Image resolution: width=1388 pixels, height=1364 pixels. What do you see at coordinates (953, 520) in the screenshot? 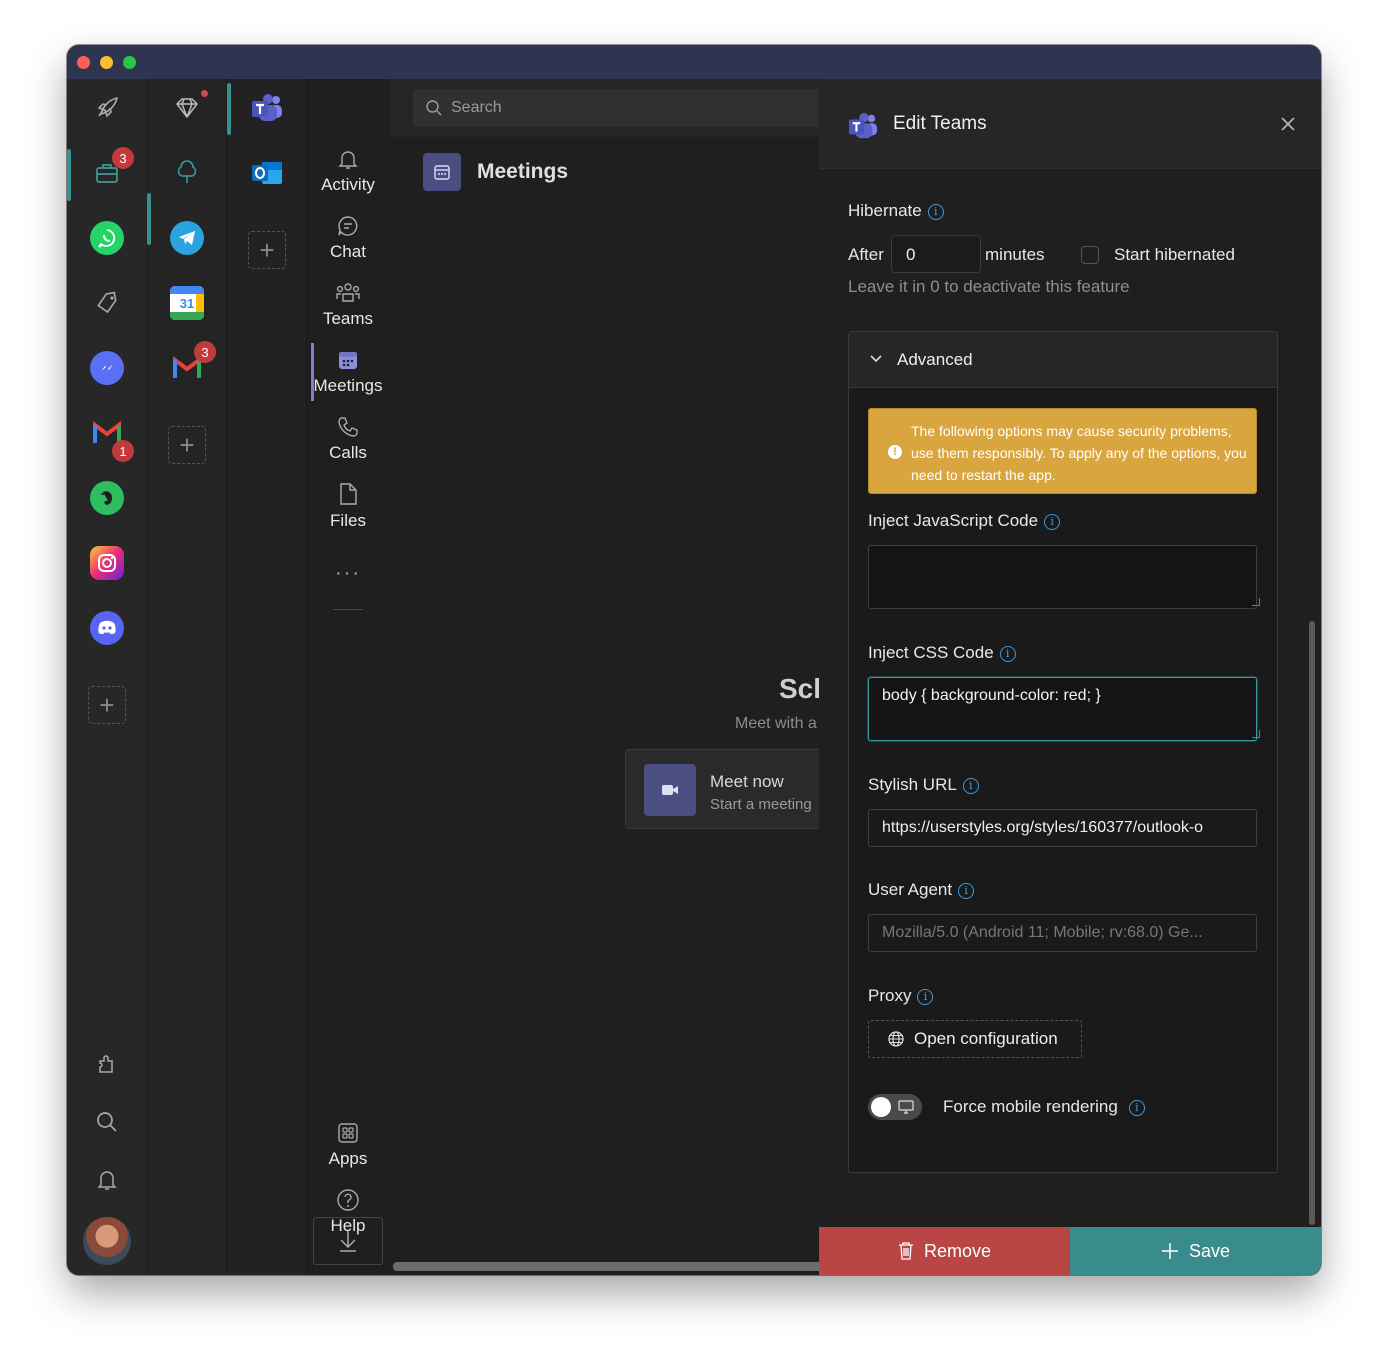
I see `inject-js-label-text: Inject JavaScript Code` at bounding box center [953, 520].